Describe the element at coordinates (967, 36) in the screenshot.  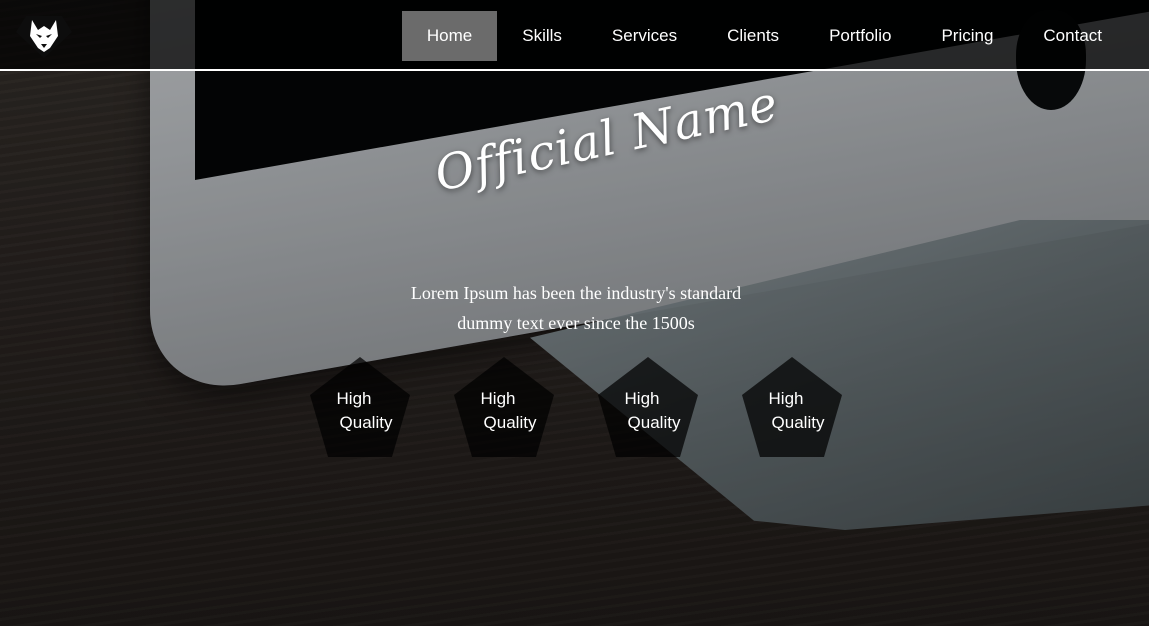
I see `nav-pricing: Pricing` at that location.